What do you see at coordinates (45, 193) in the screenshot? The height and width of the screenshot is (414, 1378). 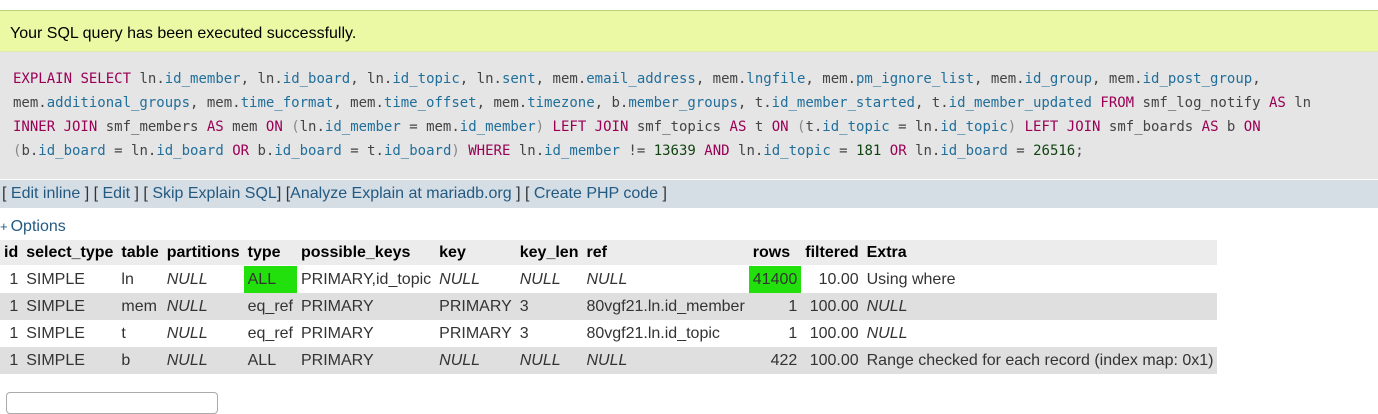 I see `edit-inline-link: Edit inline` at bounding box center [45, 193].